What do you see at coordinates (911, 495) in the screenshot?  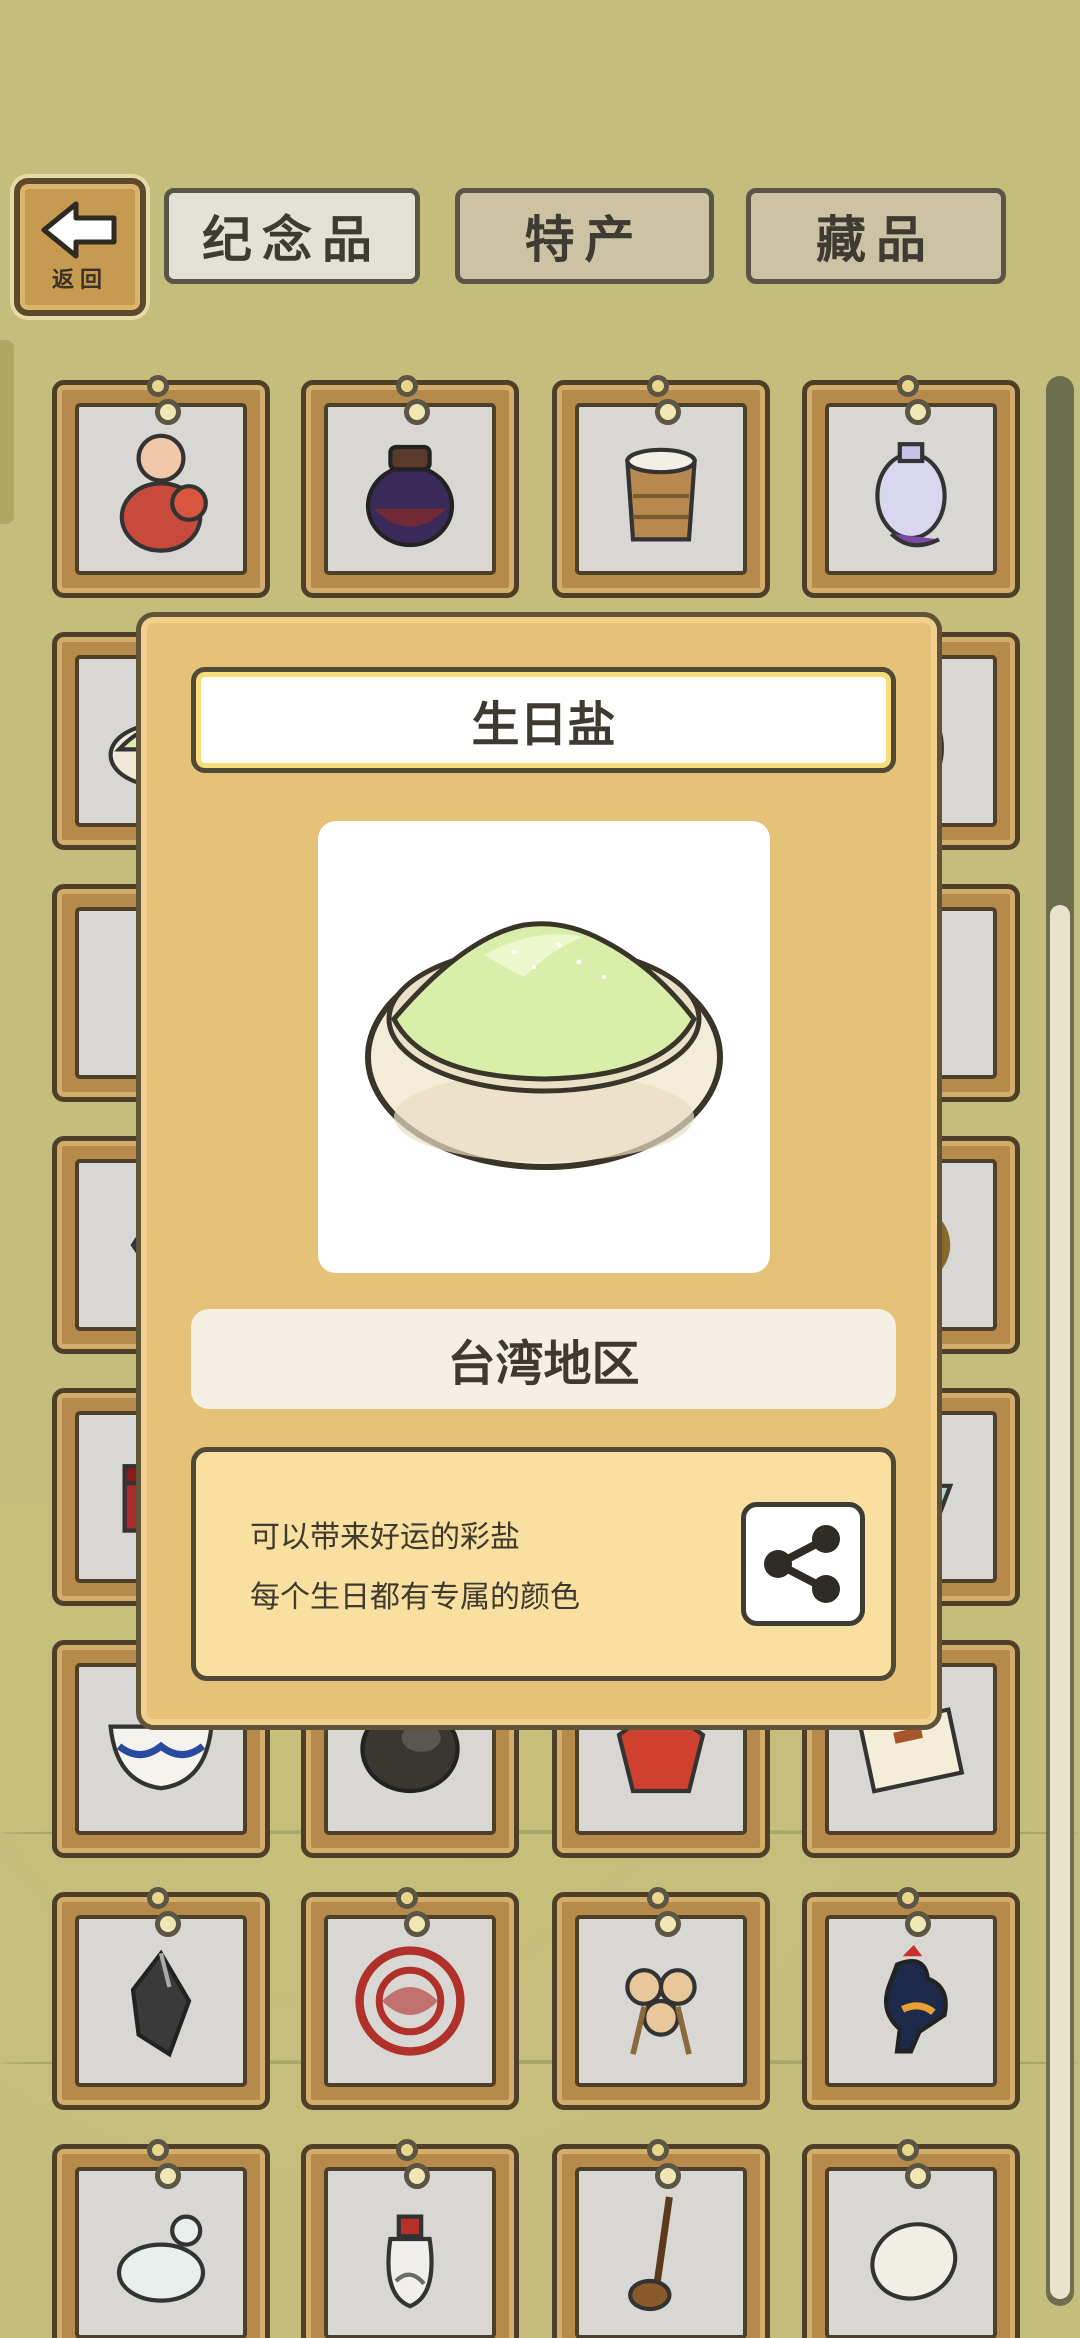 I see `cloisonne-vase-icon` at bounding box center [911, 495].